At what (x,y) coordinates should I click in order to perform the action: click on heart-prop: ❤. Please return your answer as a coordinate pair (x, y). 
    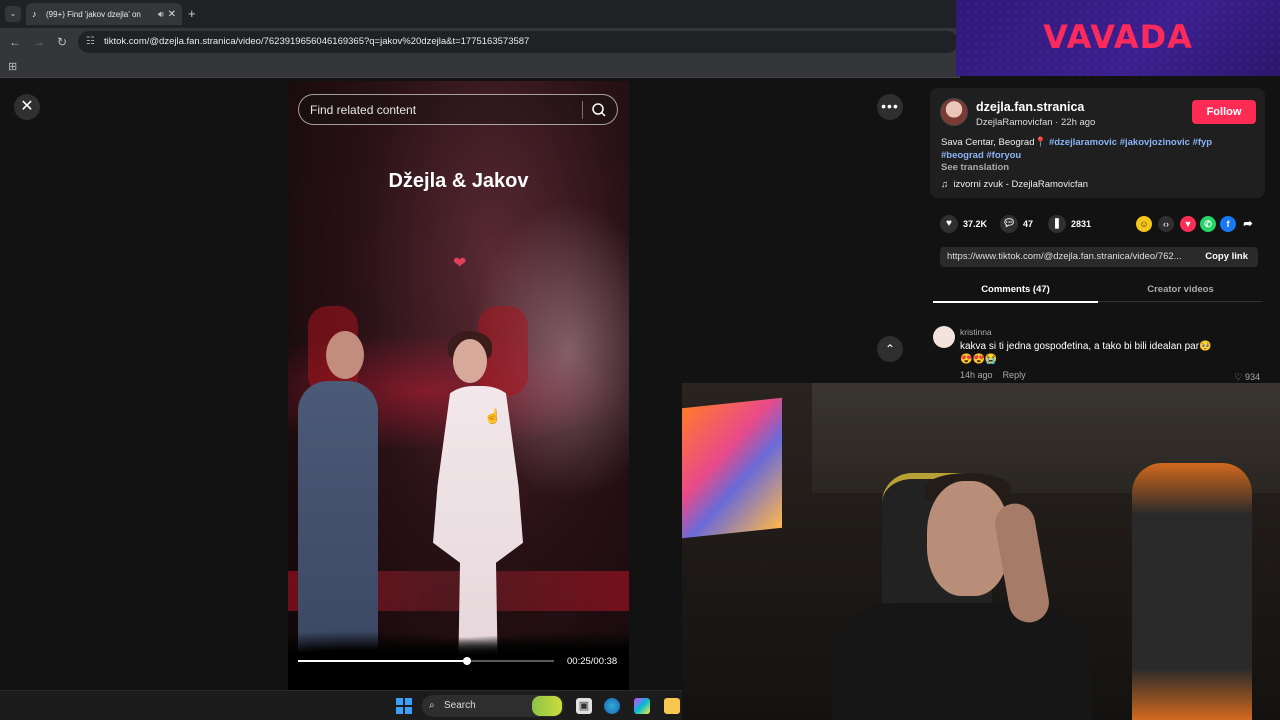
    Looking at the image, I should click on (460, 263).